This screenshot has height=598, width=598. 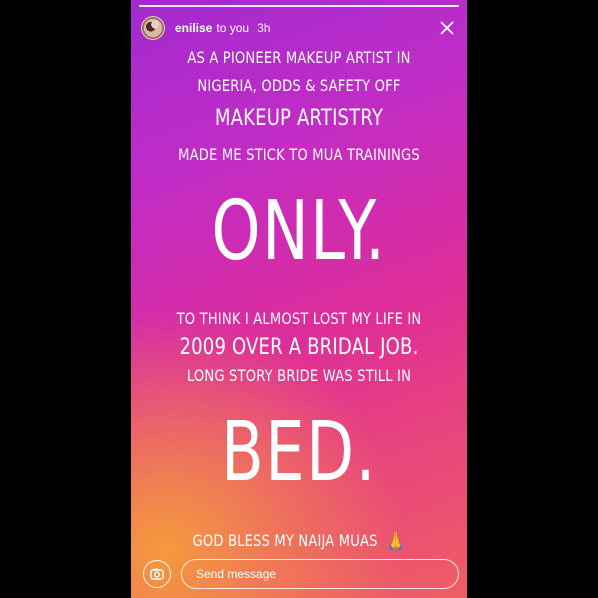 What do you see at coordinates (299, 118) in the screenshot?
I see `story-line-3: MAKEUP ARTISTRY` at bounding box center [299, 118].